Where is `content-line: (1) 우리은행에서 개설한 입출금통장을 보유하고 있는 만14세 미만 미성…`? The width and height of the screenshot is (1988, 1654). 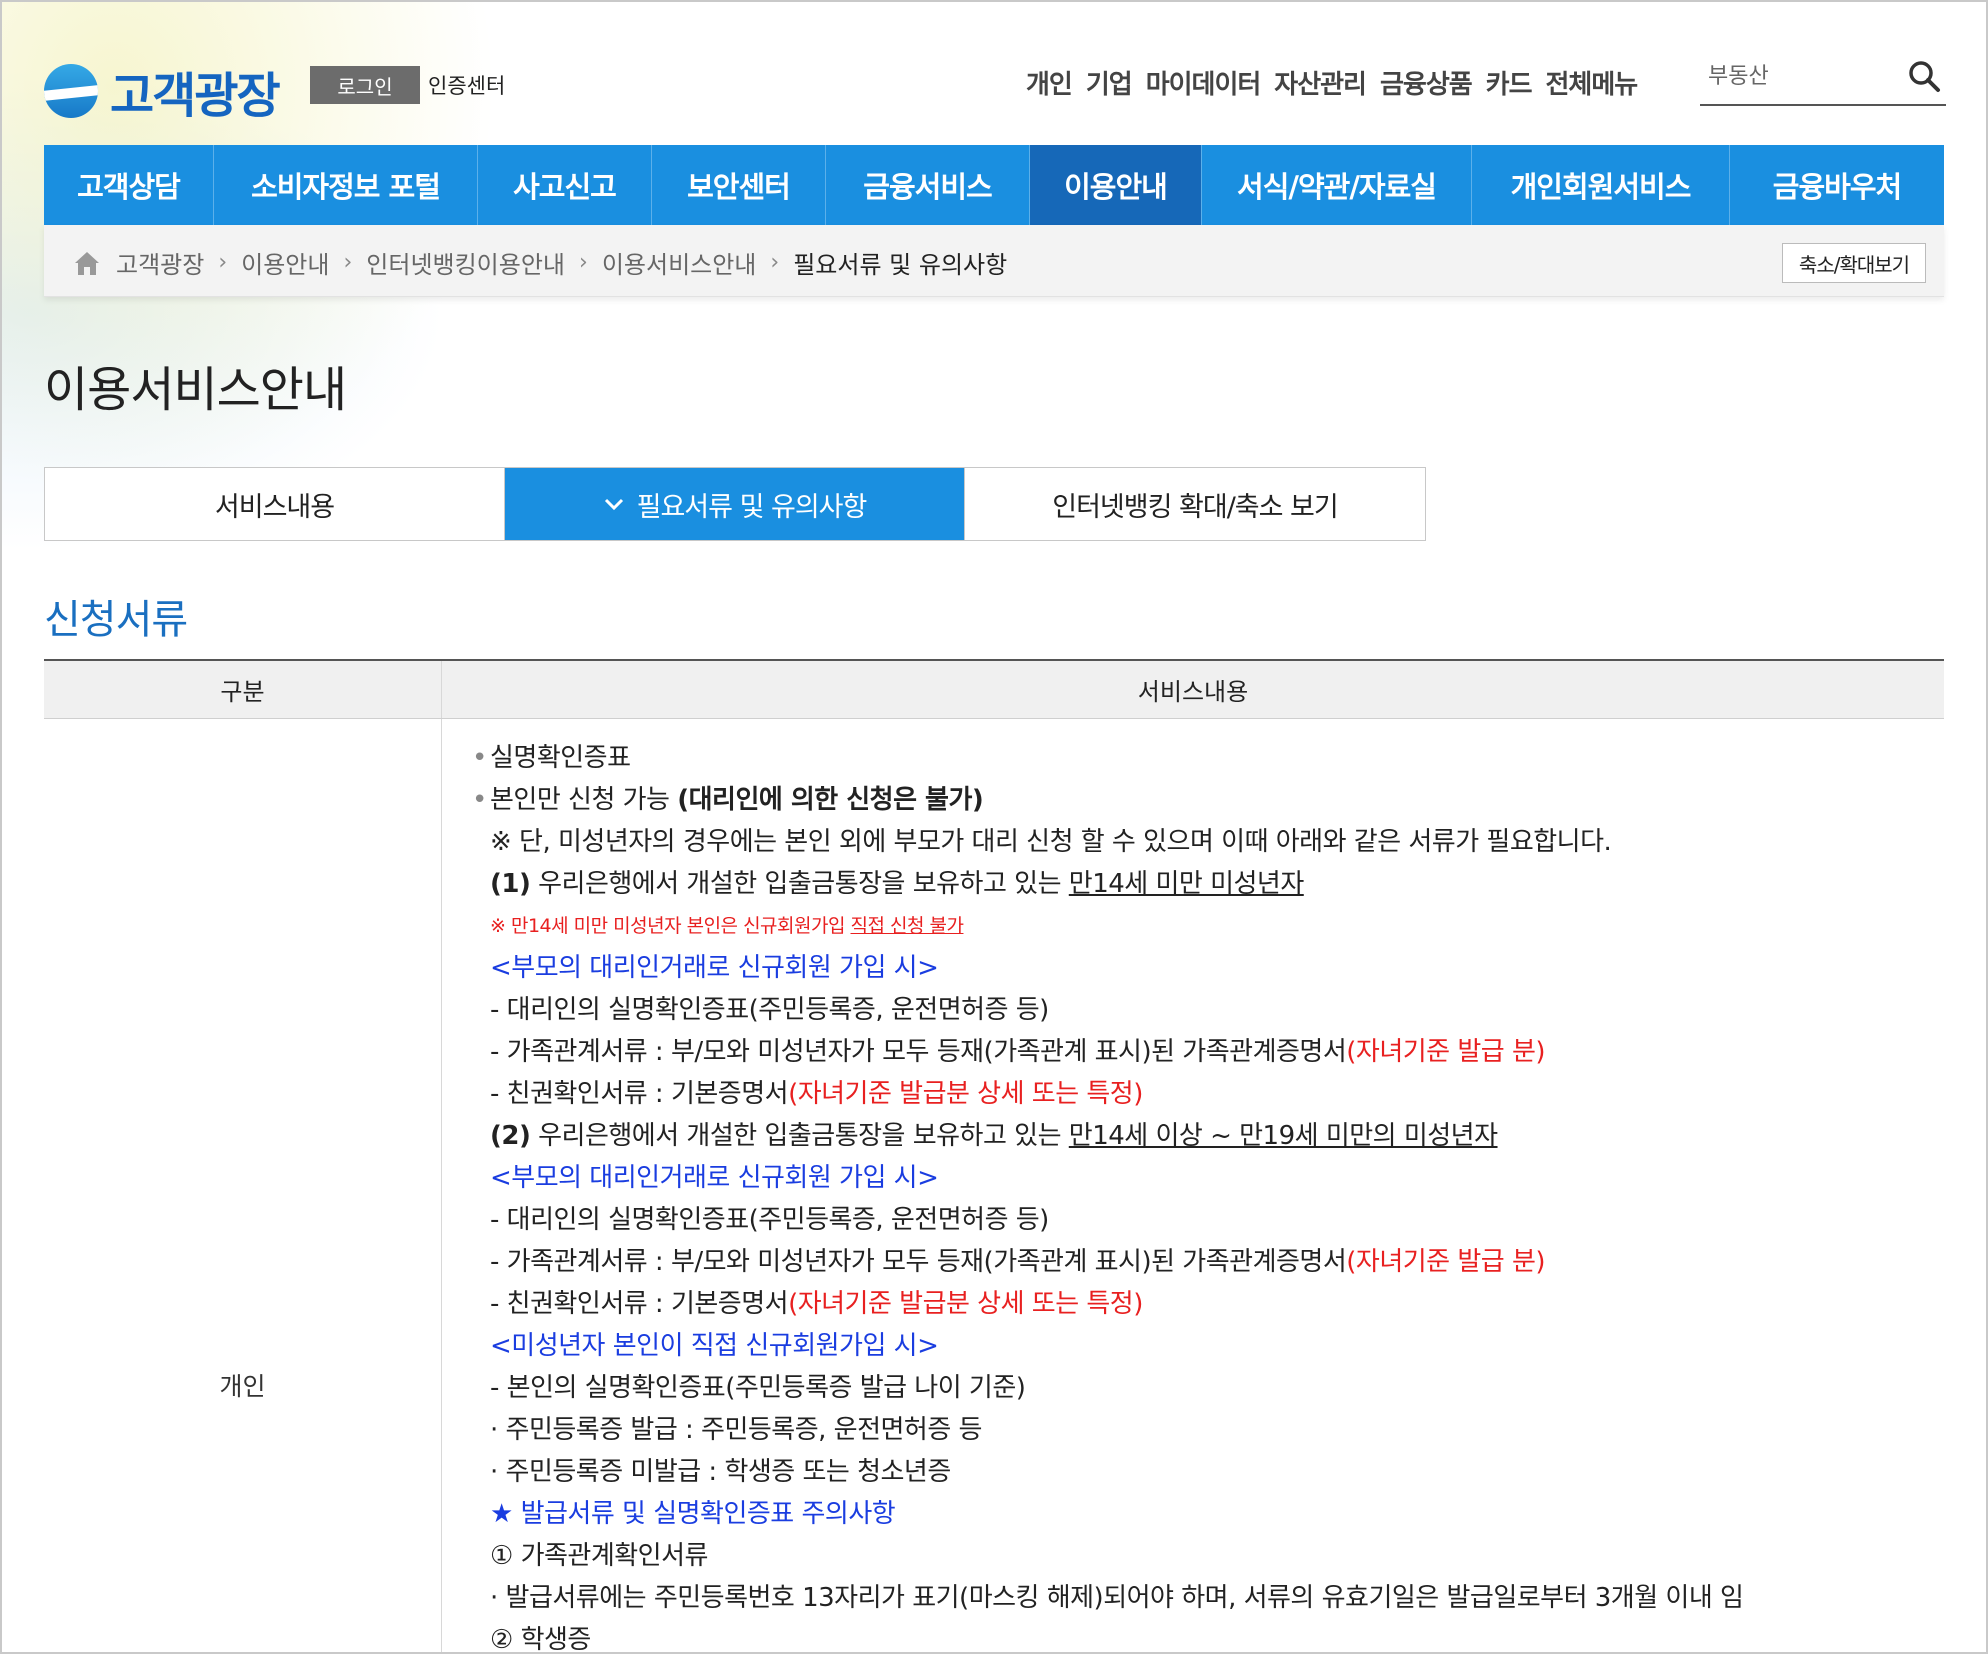
content-line: (1) 우리은행에서 개설한 입출금통장을 보유하고 있는 만14세 미만 미성… is located at coordinates (1208, 884).